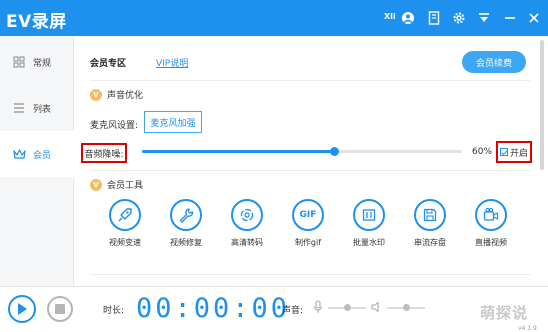 This screenshot has width=548, height=332. Describe the element at coordinates (503, 152) in the screenshot. I see `checkbox-checked-icon` at that location.